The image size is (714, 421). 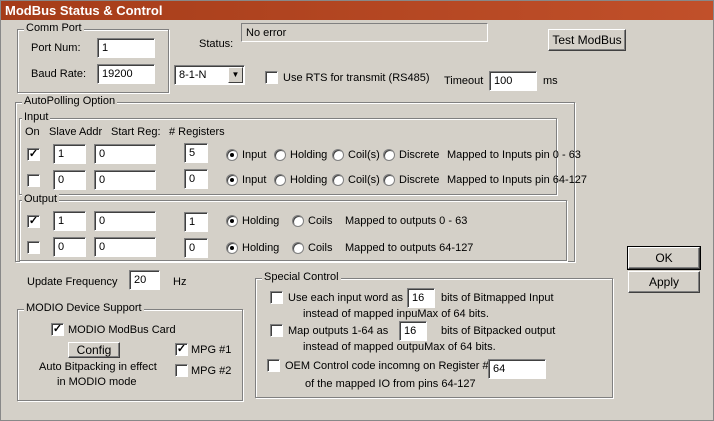 I want to click on special-opt1-suffix: bits of Bitmapped Input, so click(x=497, y=298).